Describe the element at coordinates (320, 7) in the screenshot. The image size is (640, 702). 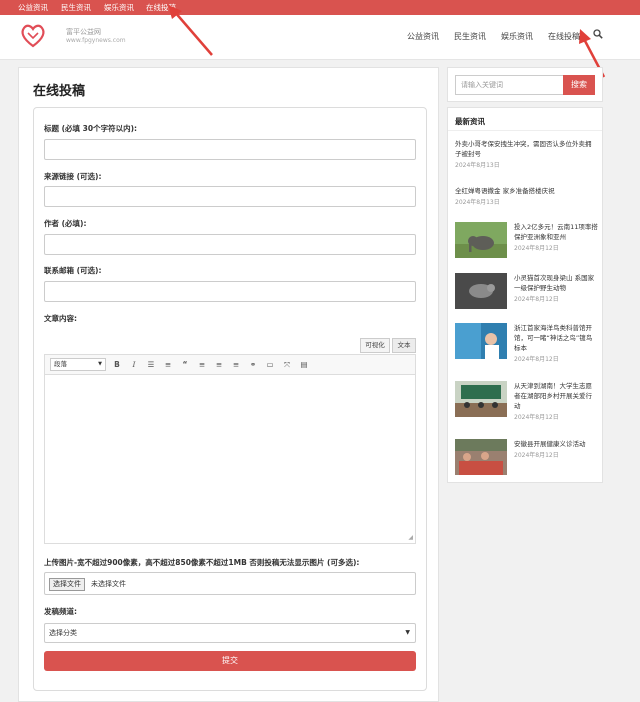
I see `top-bar: 公益资讯 民生资讯 娱乐资讯 在线投稿` at that location.